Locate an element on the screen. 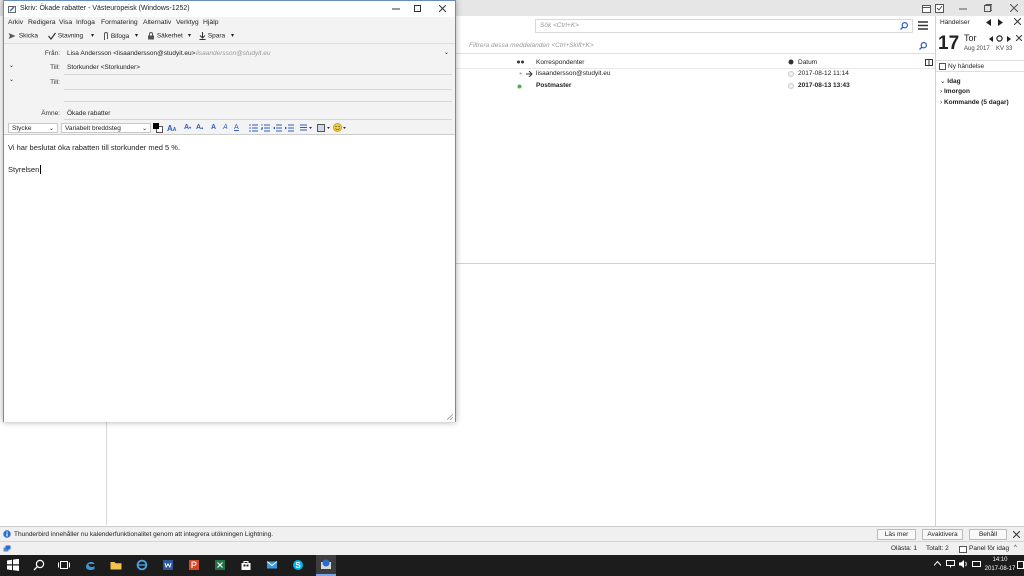 The height and width of the screenshot is (576, 1024). thread-column-icon is located at coordinates (520, 62).